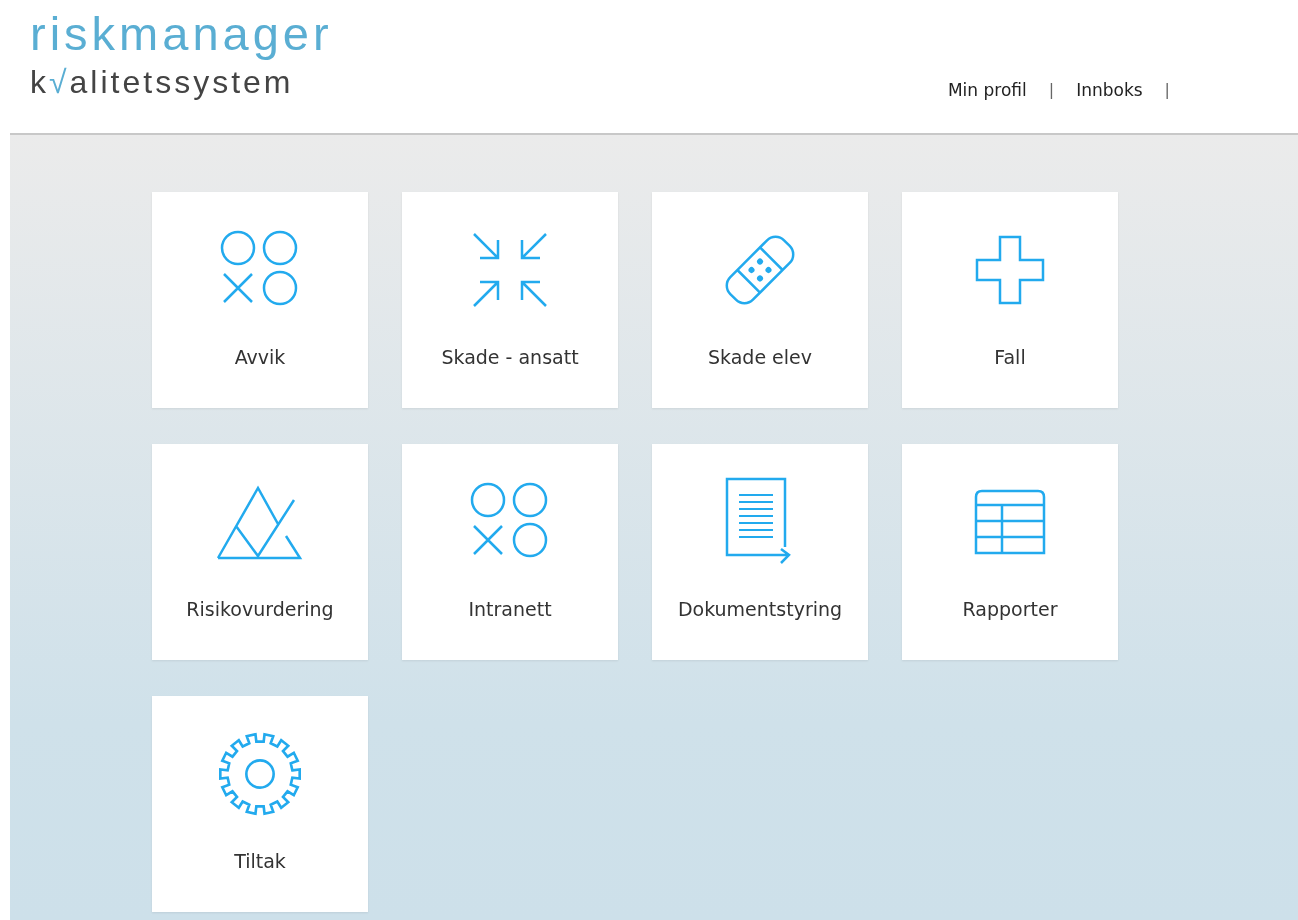  What do you see at coordinates (181, 34) in the screenshot?
I see `logo-title: riskmanager` at bounding box center [181, 34].